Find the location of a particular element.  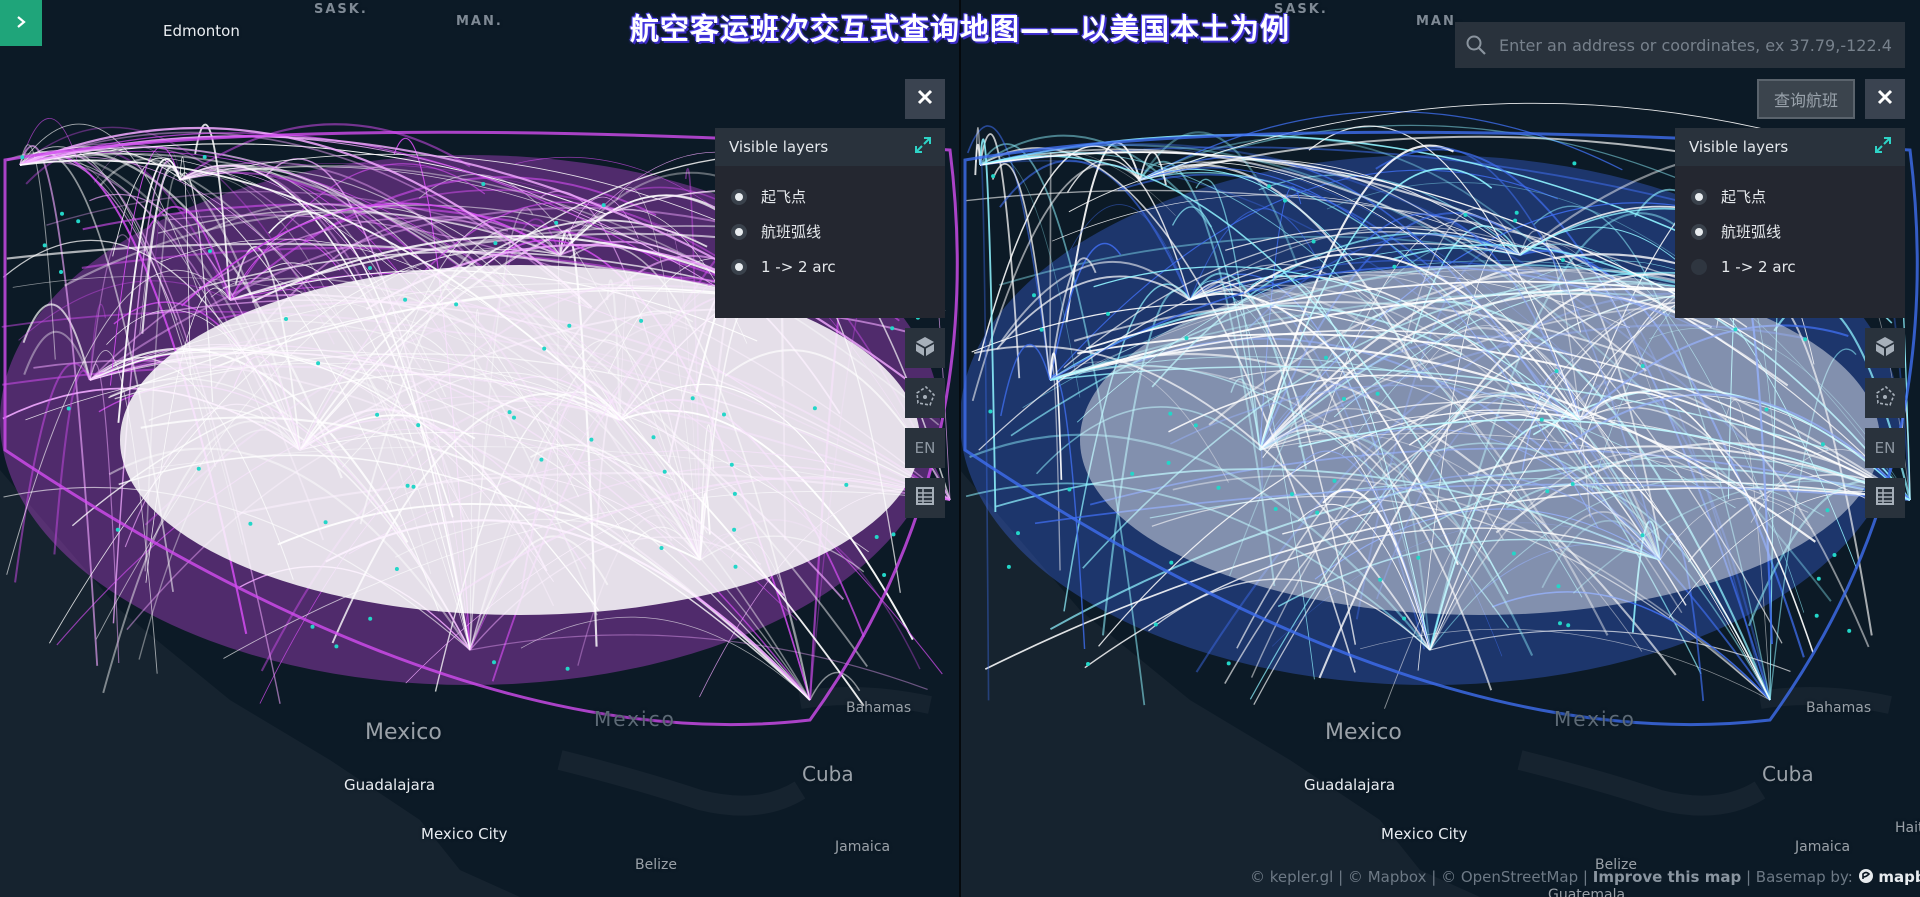

kepler-attribution-link: © kepler.gl is located at coordinates (1291, 877).